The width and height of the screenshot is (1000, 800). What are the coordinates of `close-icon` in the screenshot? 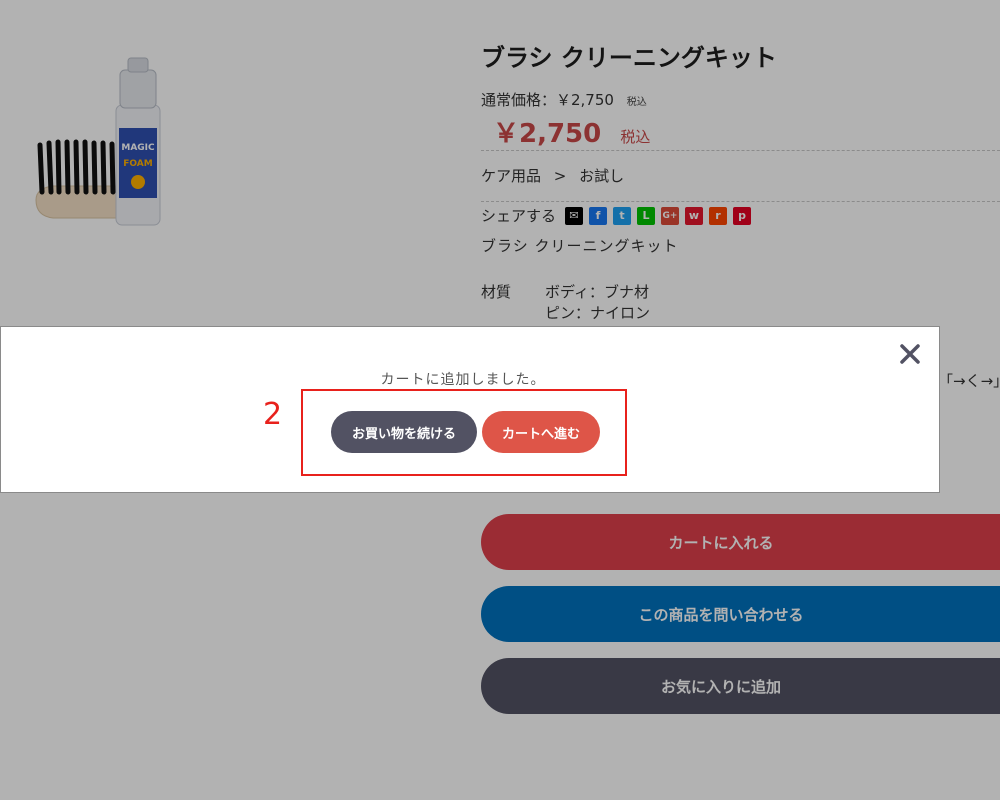 It's located at (910, 354).